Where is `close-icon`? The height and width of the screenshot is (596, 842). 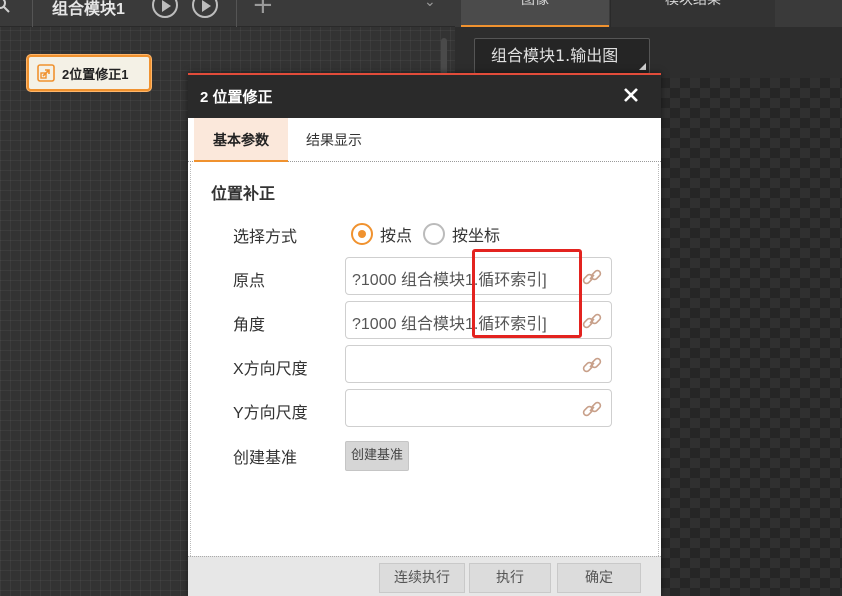 close-icon is located at coordinates (631, 95).